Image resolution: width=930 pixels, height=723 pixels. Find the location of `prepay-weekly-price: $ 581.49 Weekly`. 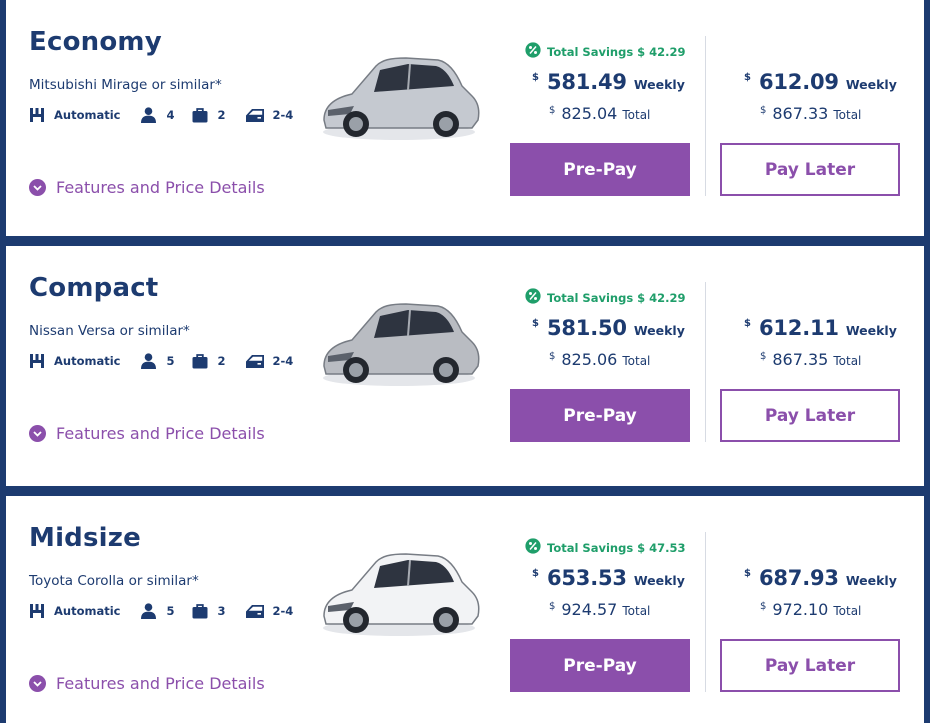

prepay-weekly-price: $ 581.49 Weekly is located at coordinates (608, 82).